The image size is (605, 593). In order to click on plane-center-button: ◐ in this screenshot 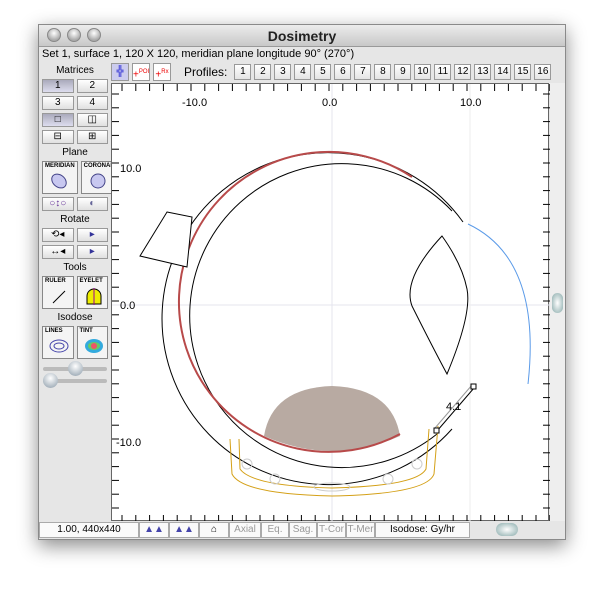, I will do `click(92, 204)`.